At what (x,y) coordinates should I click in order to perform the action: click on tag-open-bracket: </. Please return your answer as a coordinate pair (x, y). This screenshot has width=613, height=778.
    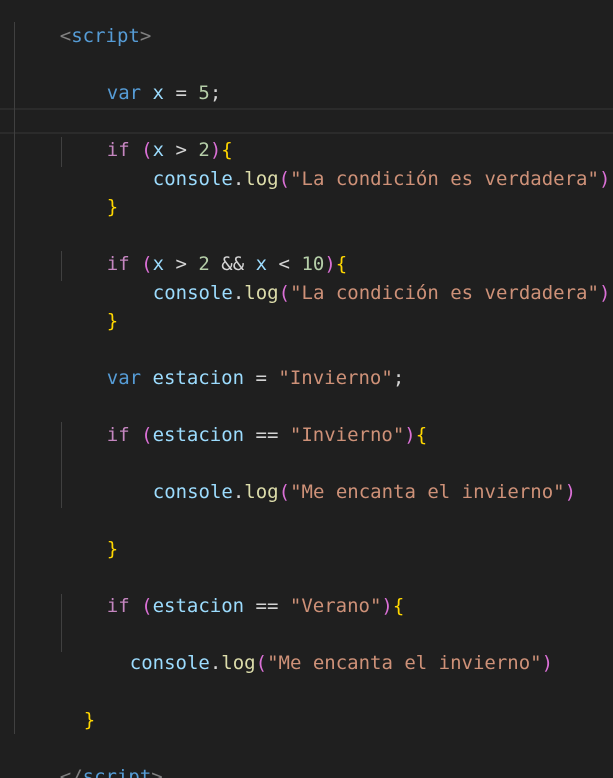
    Looking at the image, I should click on (71, 772).